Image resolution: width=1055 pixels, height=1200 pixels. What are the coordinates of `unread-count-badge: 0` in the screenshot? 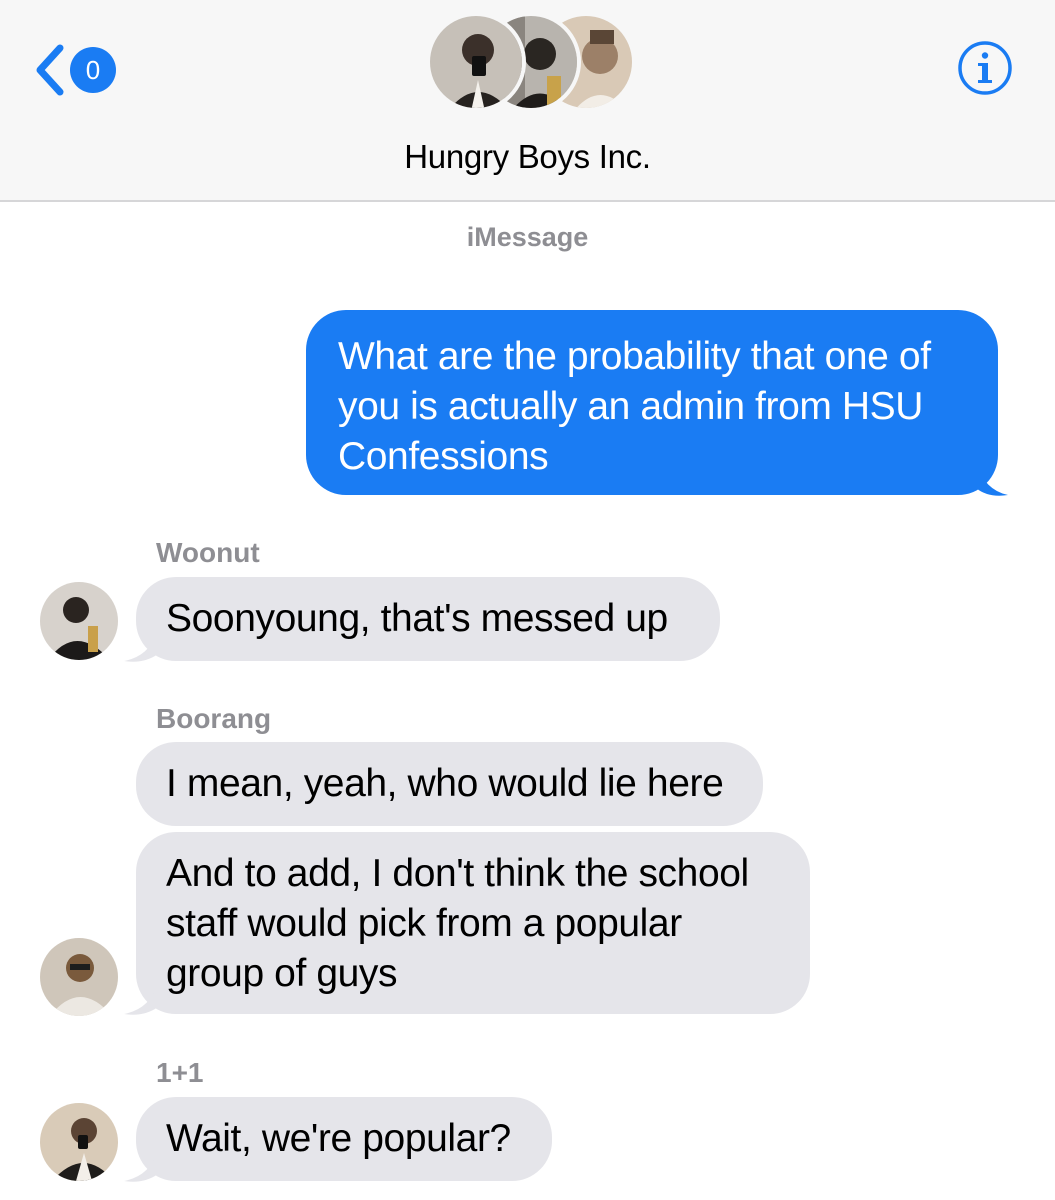 It's located at (93, 70).